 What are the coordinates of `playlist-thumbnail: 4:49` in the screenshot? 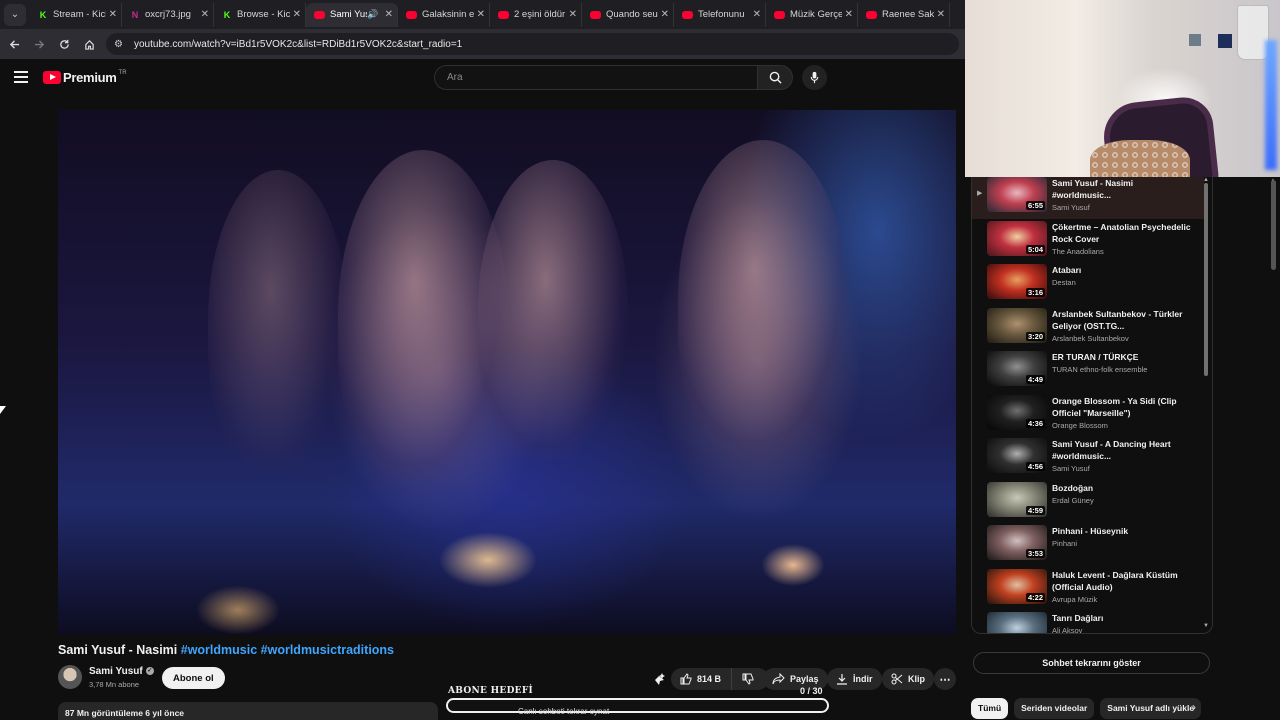 It's located at (1017, 368).